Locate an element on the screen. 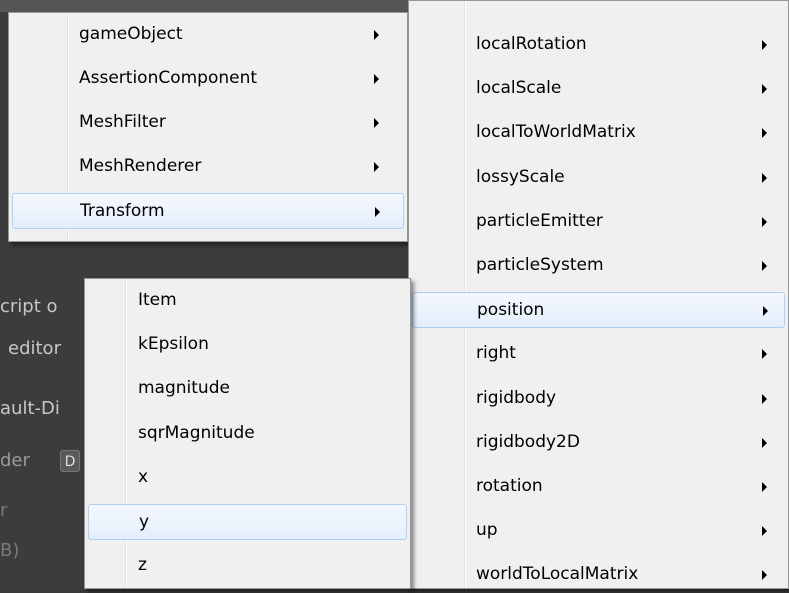 The image size is (789, 593). menu-item-label: rigidbody is located at coordinates (516, 397).